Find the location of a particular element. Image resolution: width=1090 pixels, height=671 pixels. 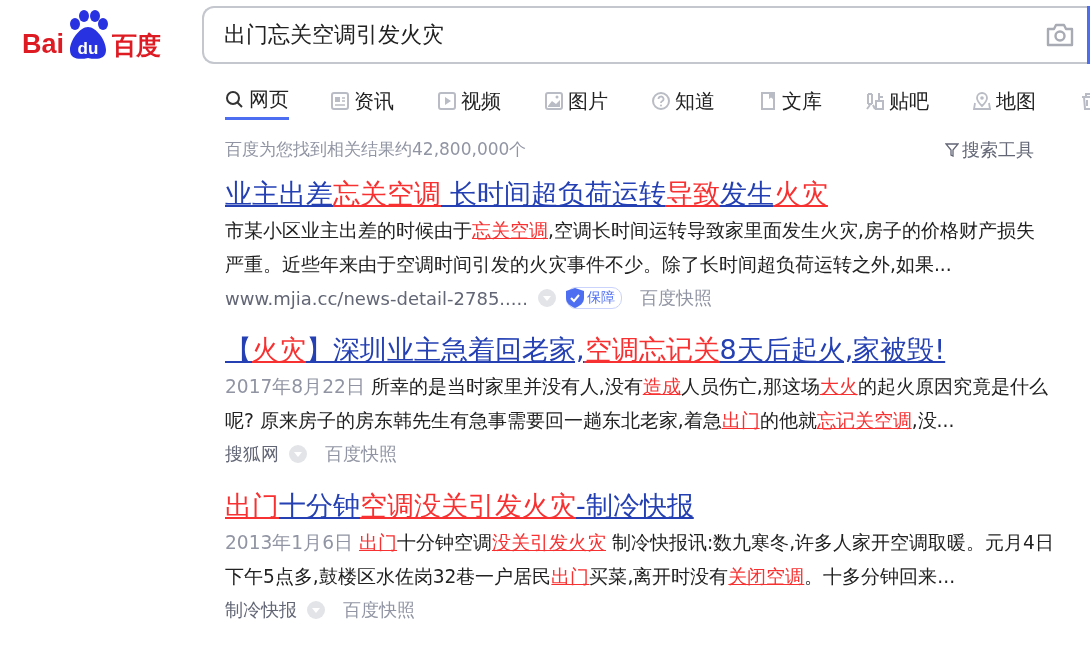

tab: 知道 is located at coordinates (704, 101).